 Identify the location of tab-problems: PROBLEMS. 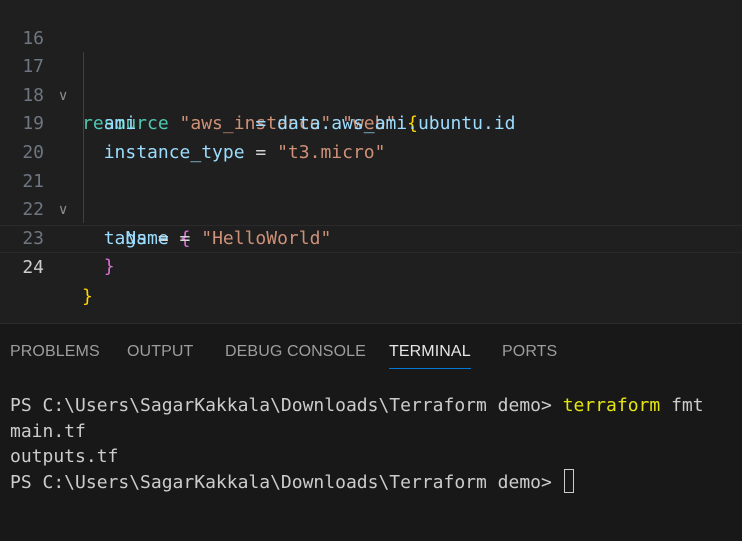
(55, 346).